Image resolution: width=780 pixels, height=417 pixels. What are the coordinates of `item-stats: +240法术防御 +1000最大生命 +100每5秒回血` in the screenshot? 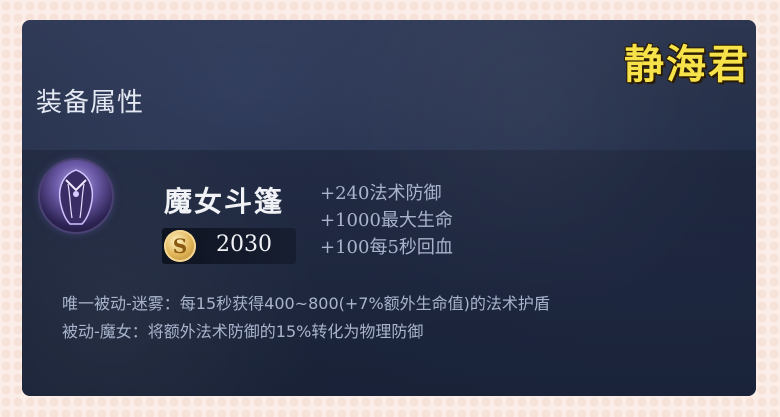 It's located at (386, 220).